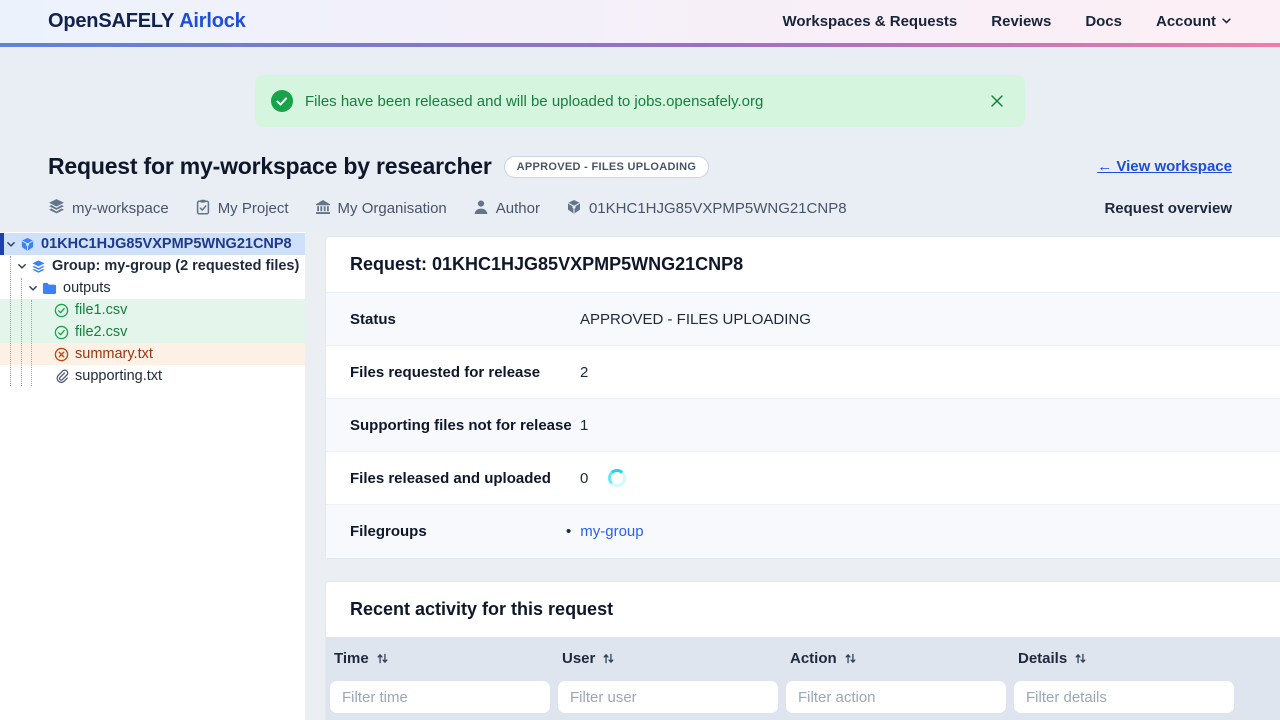 The height and width of the screenshot is (720, 1280). What do you see at coordinates (695, 319) in the screenshot?
I see `detail-value: APPROVED - FILES UPLOADING` at bounding box center [695, 319].